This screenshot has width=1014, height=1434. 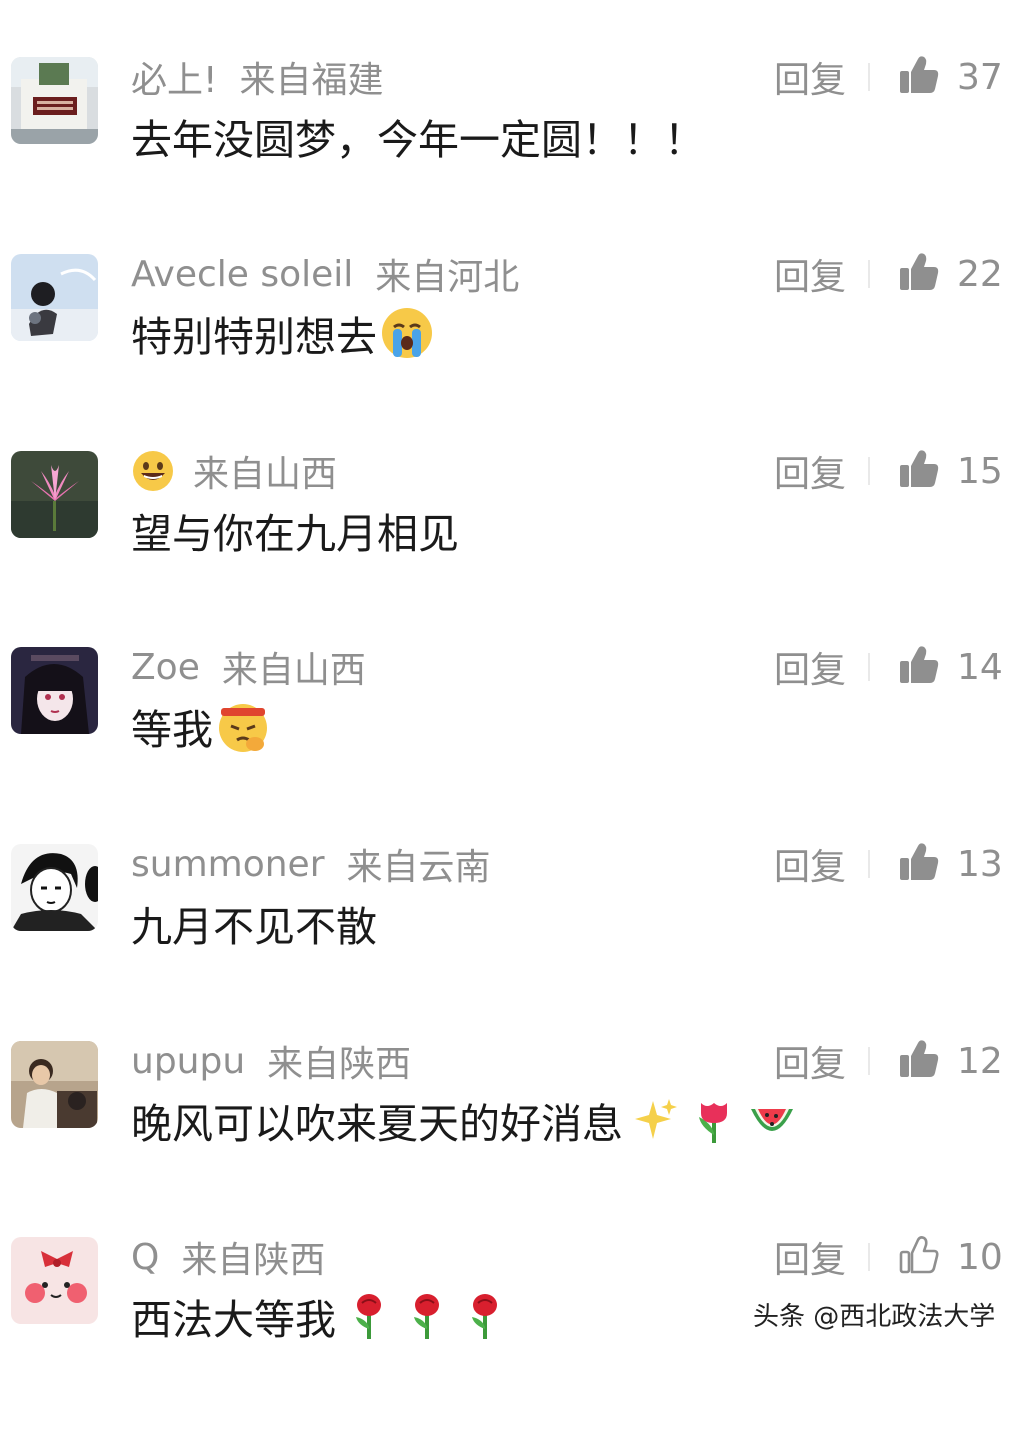 I want to click on manga-boy-avatar-icon, so click(x=54, y=887).